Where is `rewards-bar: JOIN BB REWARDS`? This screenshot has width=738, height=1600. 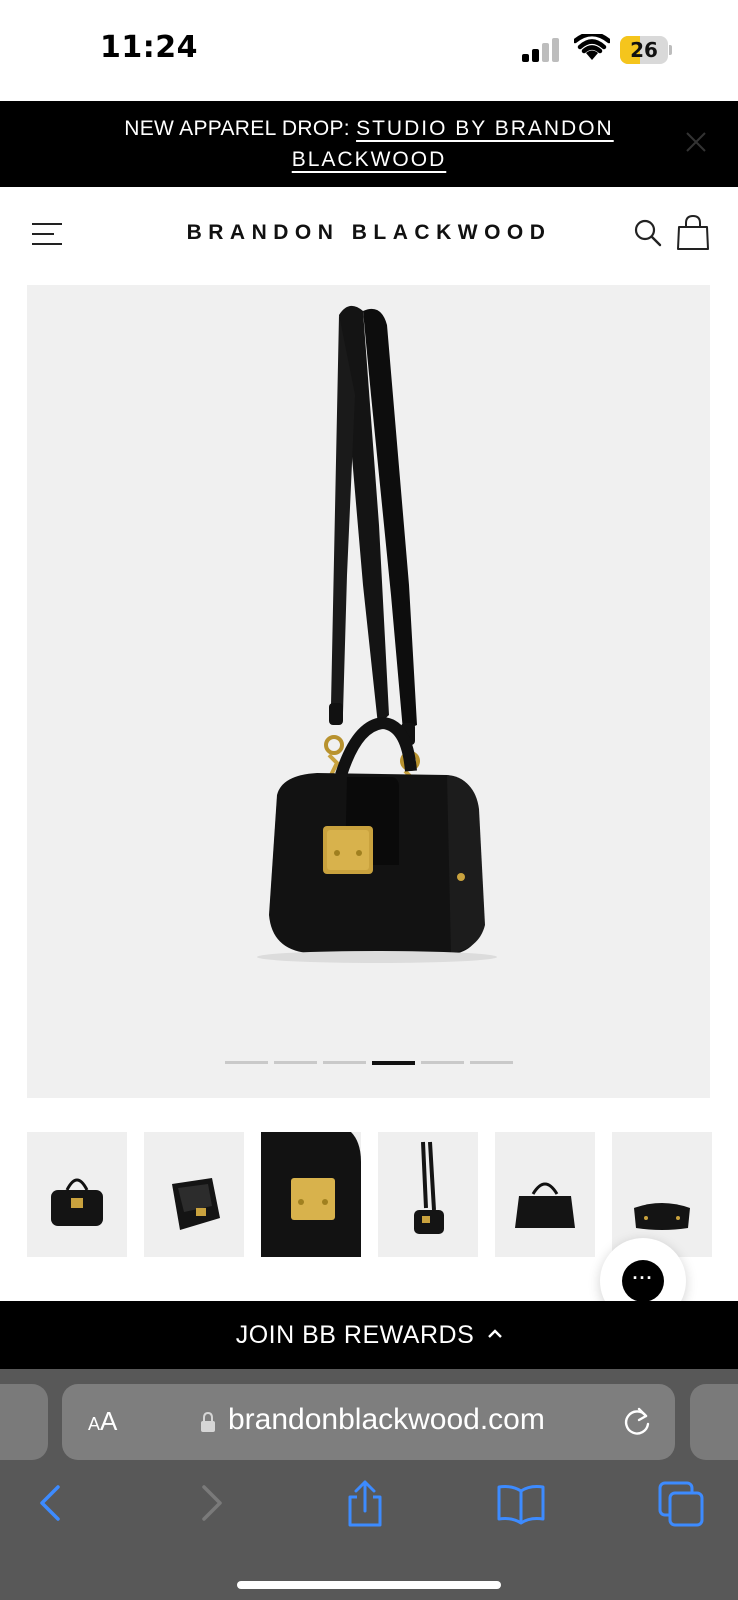 rewards-bar: JOIN BB REWARDS is located at coordinates (369, 1335).